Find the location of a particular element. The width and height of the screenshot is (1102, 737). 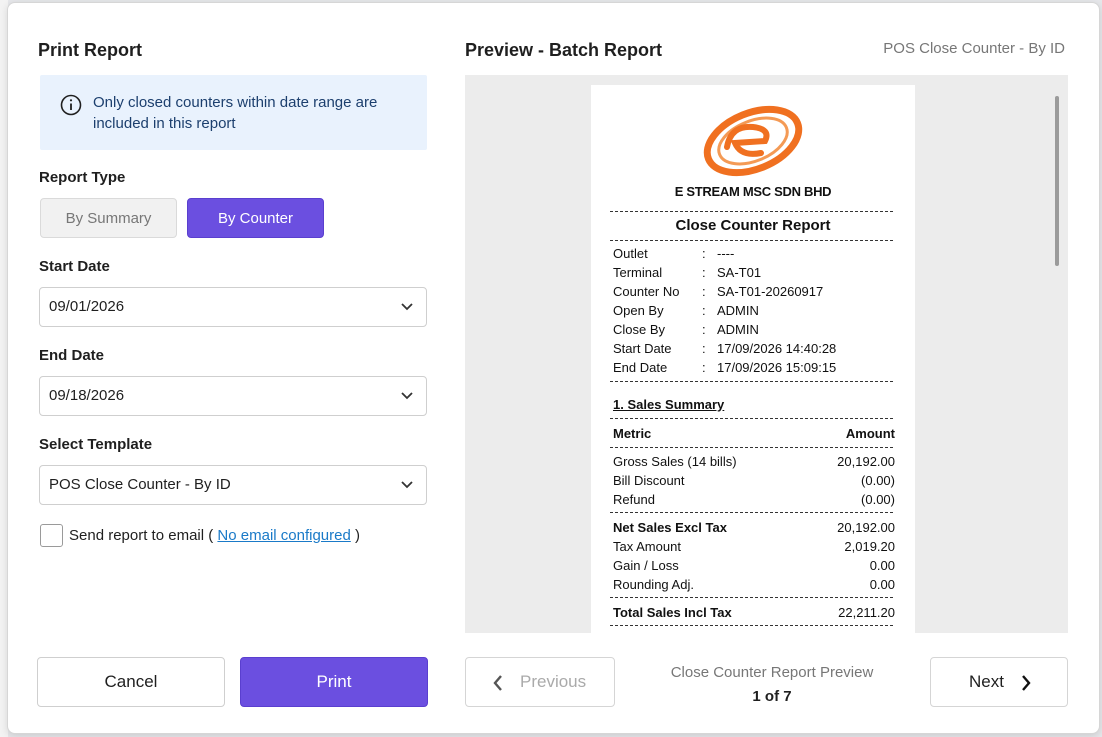

chevron-left-icon is located at coordinates (497, 683).